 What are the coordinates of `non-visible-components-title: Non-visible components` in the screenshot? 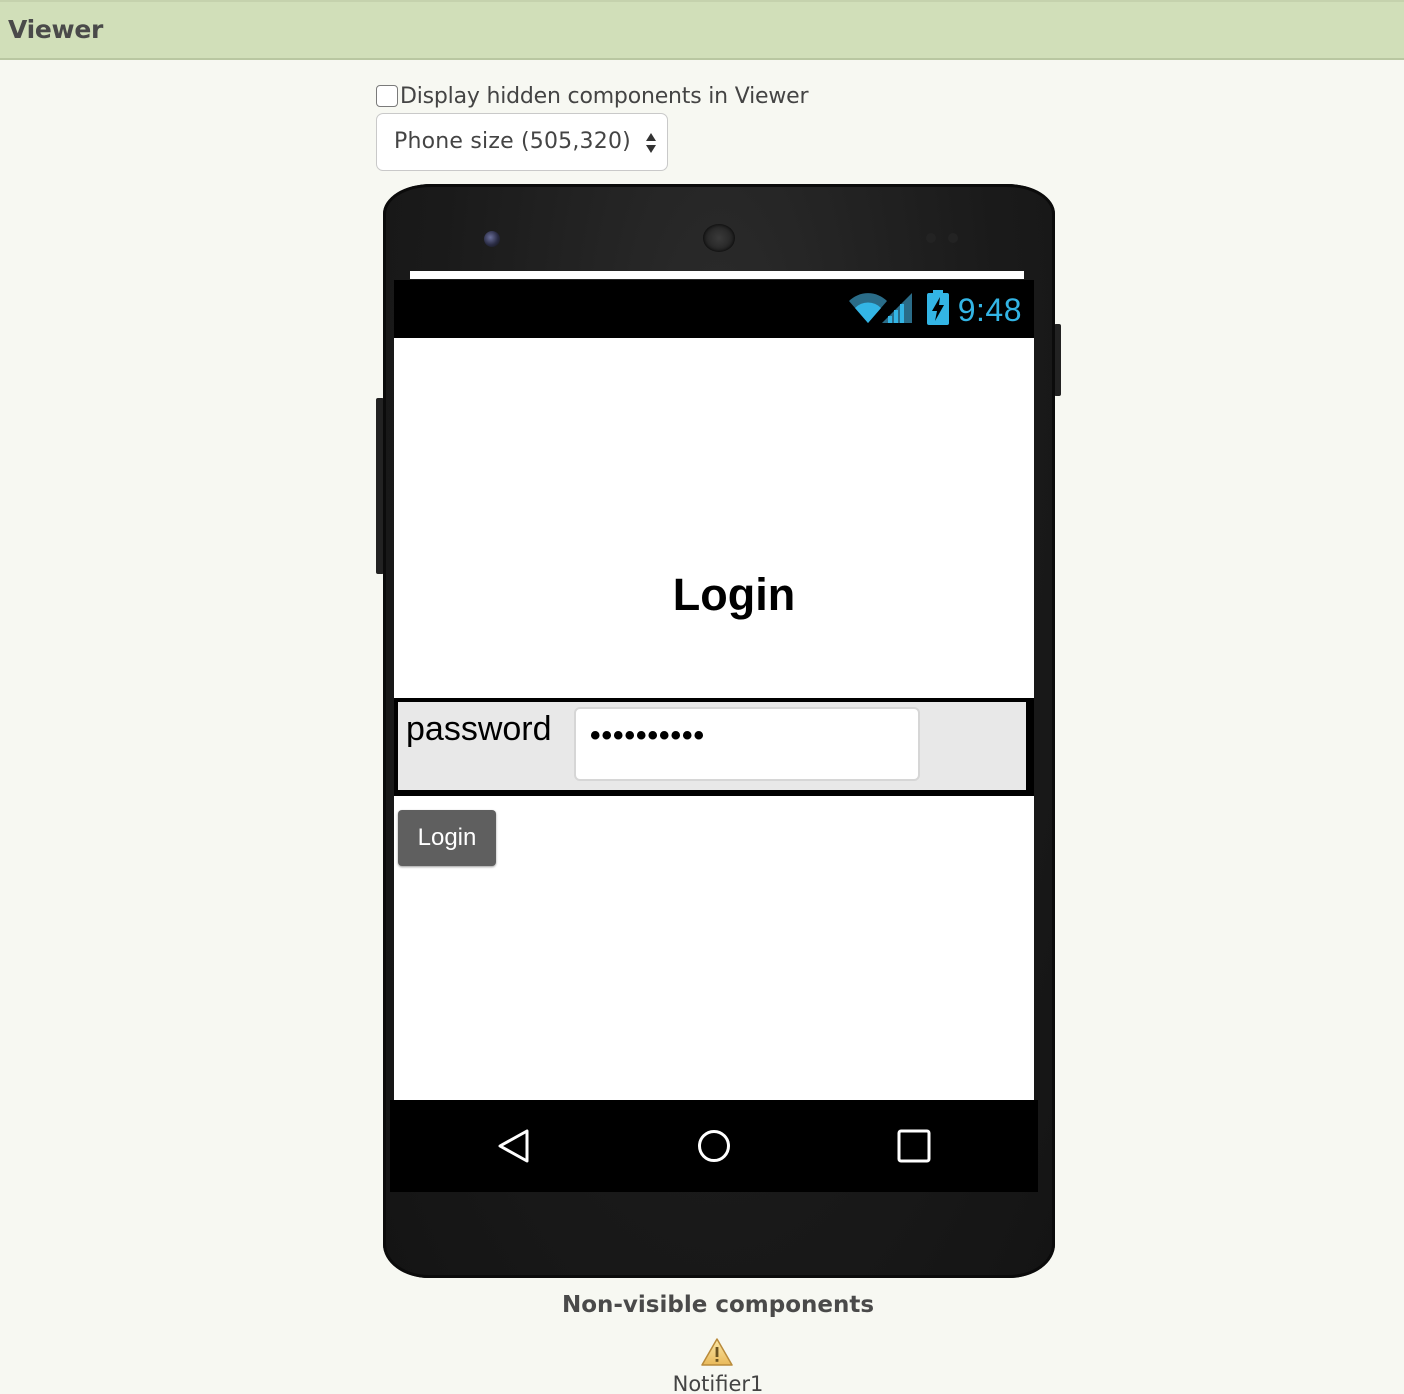 It's located at (718, 1305).